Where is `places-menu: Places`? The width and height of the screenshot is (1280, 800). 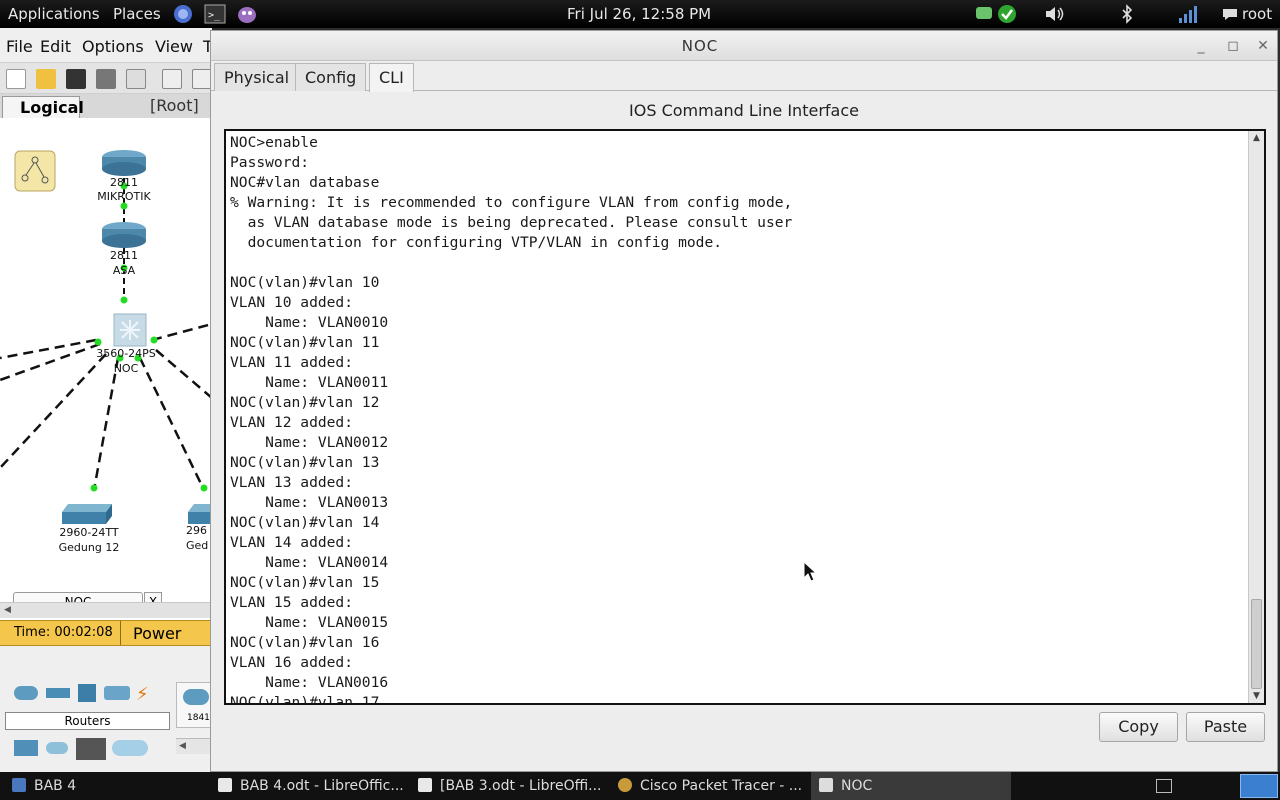 places-menu: Places is located at coordinates (137, 14).